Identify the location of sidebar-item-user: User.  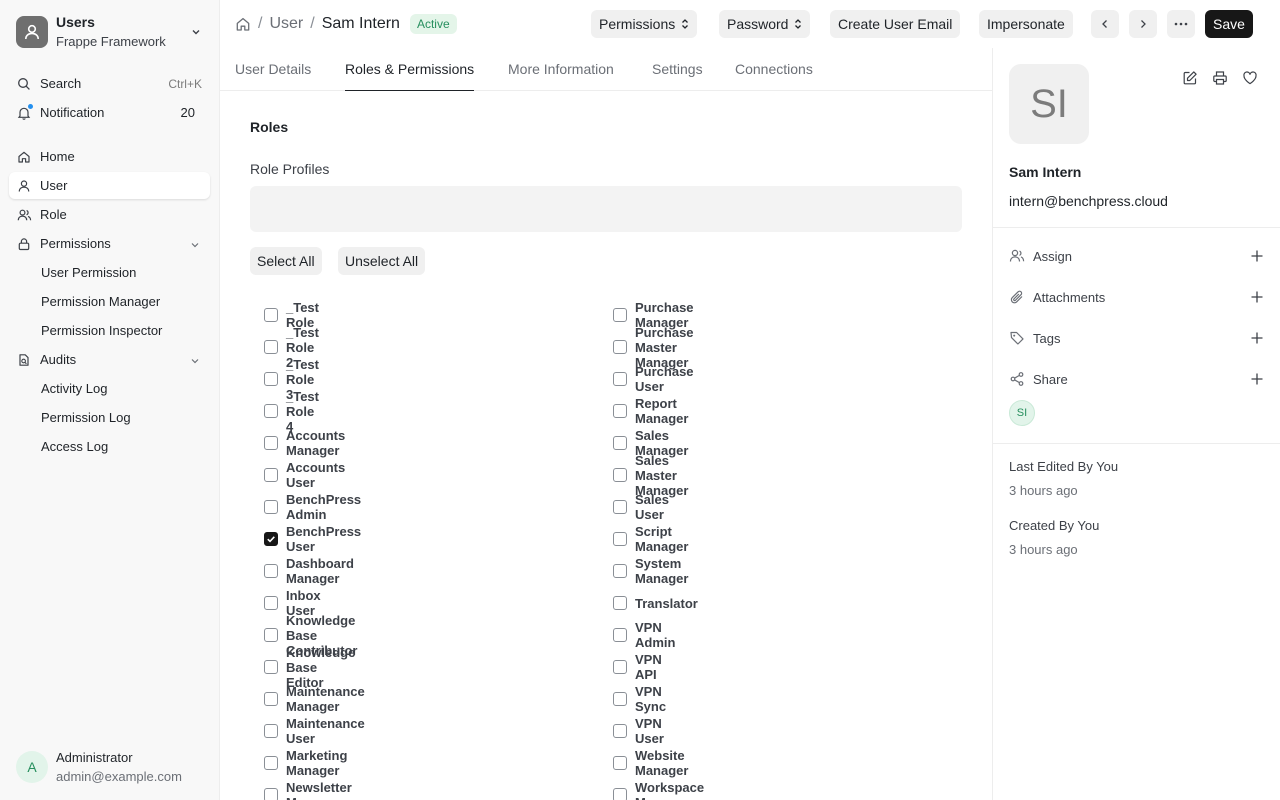
(109, 185).